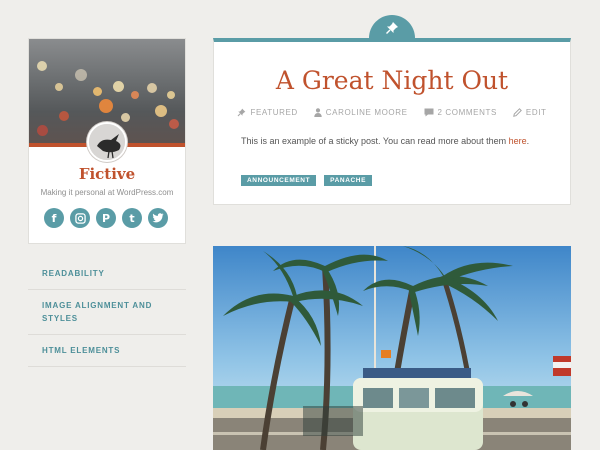  Describe the element at coordinates (392, 80) in the screenshot. I see `post-title: A Great Night Out` at that location.